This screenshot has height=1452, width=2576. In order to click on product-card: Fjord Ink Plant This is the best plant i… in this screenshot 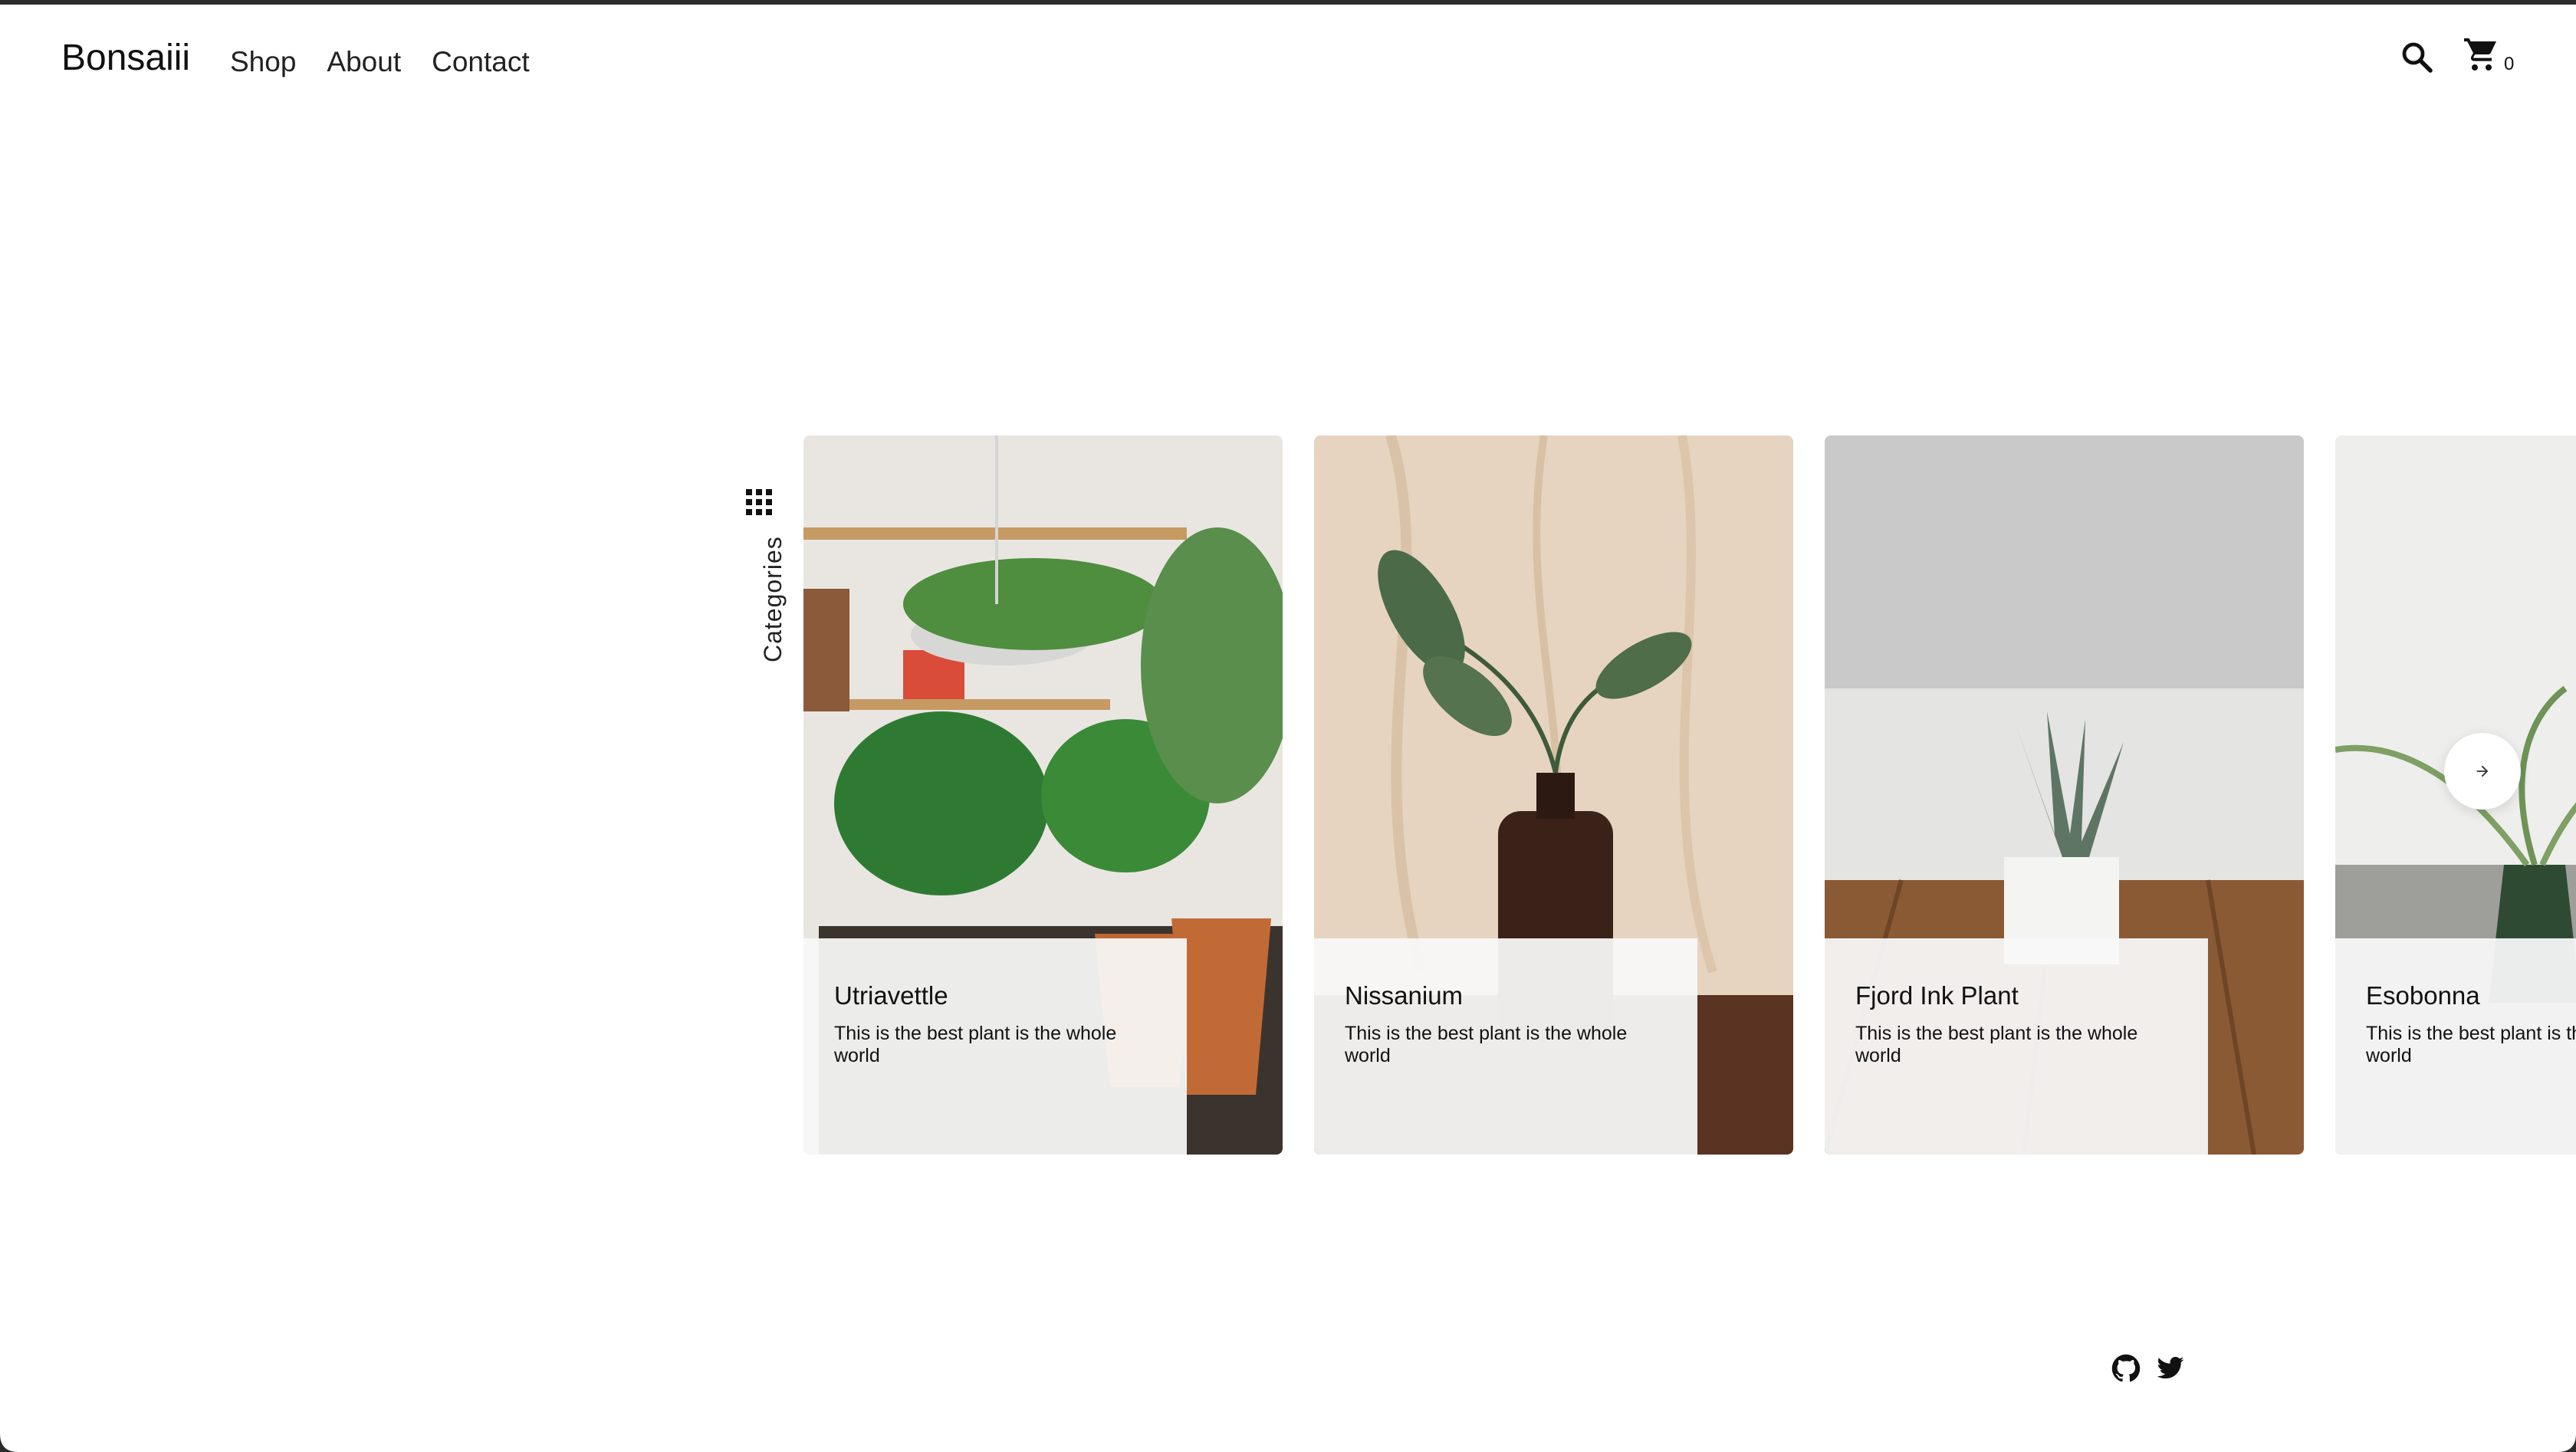, I will do `click(2065, 795)`.